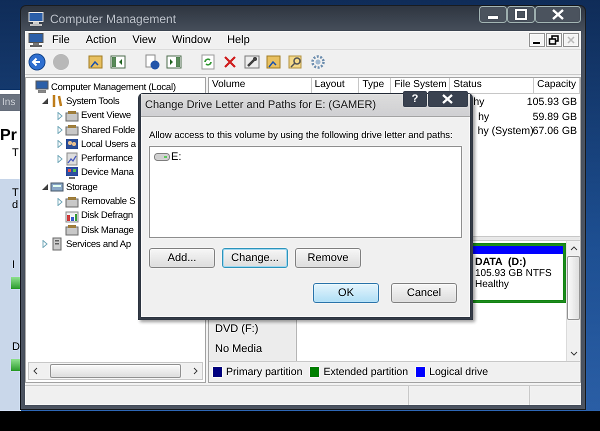 The image size is (600, 431). What do you see at coordinates (61, 40) in the screenshot?
I see `menu-item: File` at bounding box center [61, 40].